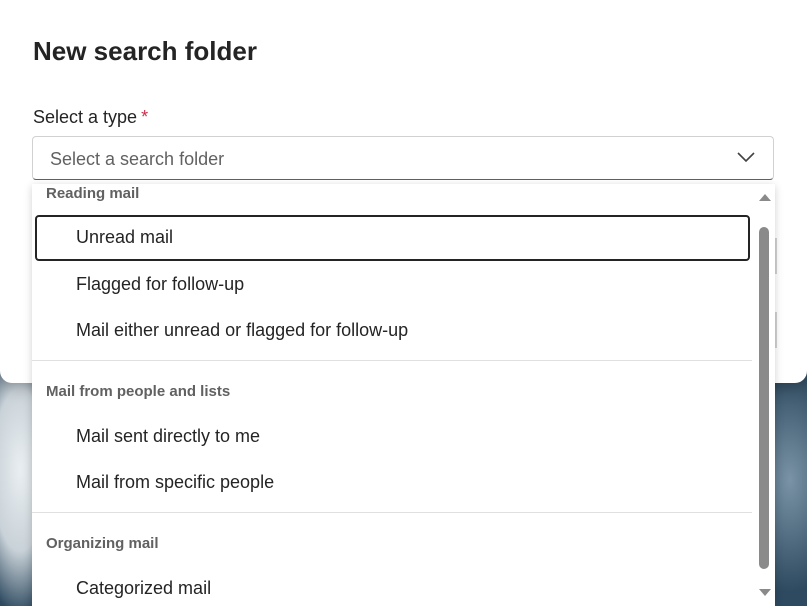 This screenshot has width=807, height=606. What do you see at coordinates (160, 284) in the screenshot?
I see `option-label: Flagged for follow-up` at bounding box center [160, 284].